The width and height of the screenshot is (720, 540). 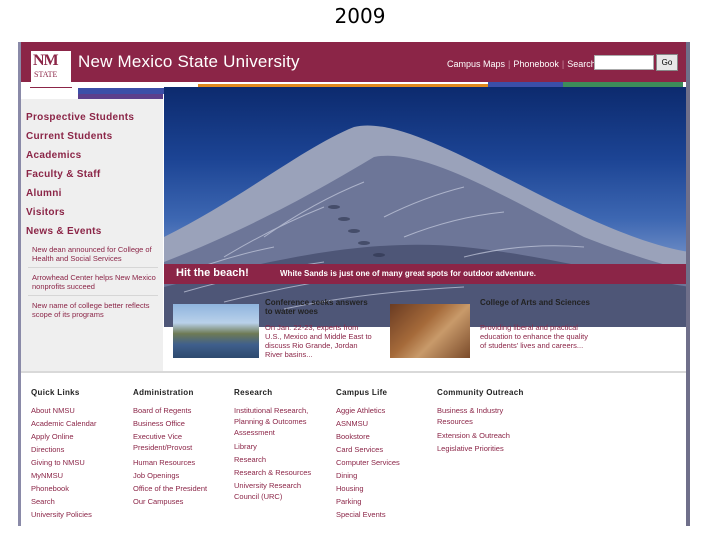 What do you see at coordinates (164, 462) in the screenshot?
I see `footer-link: Human Resources` at bounding box center [164, 462].